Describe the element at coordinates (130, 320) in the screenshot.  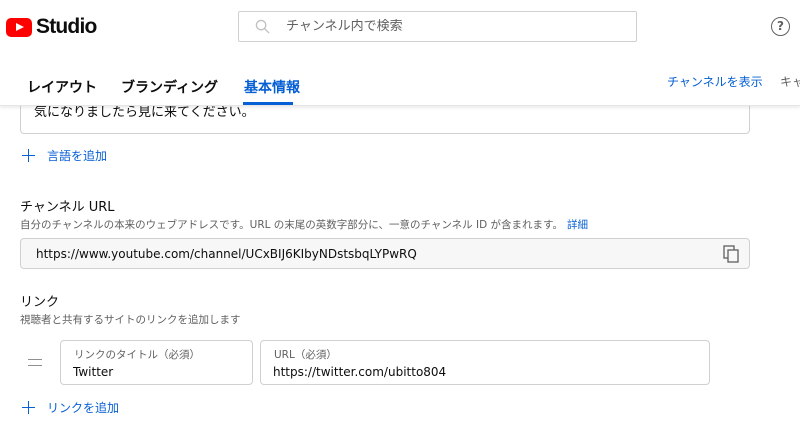
I see `links-subtitle: 視聴者と共有するサイトのリンクを追加します` at that location.